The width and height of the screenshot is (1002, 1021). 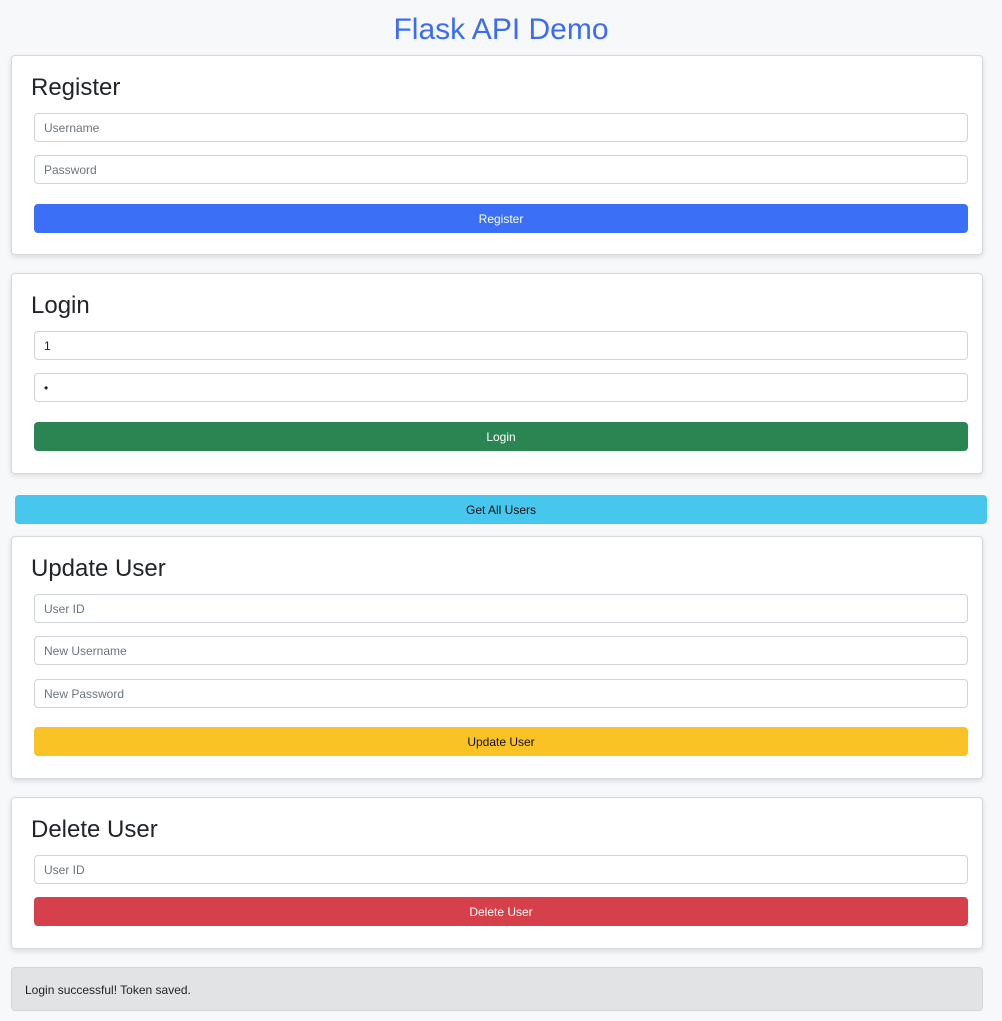 I want to click on login-button: Login, so click(x=501, y=436).